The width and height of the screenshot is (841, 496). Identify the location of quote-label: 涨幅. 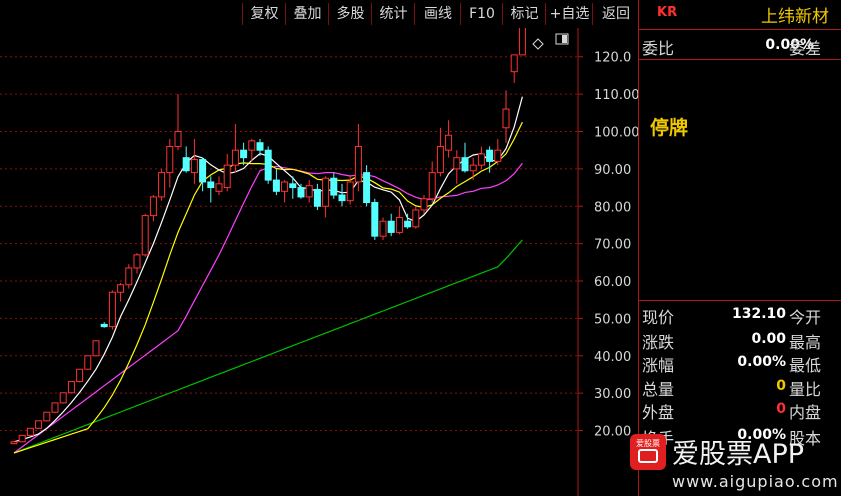
(658, 365).